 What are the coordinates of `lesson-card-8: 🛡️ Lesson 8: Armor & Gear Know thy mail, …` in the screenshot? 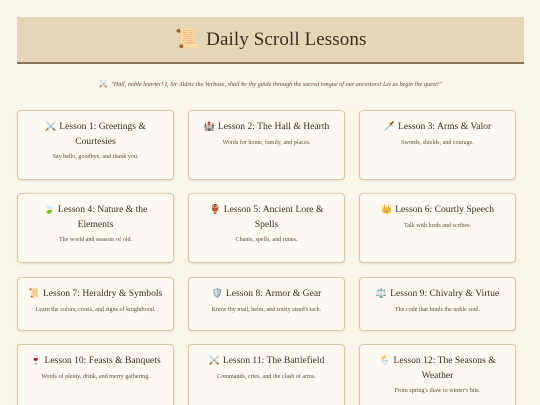 It's located at (266, 304).